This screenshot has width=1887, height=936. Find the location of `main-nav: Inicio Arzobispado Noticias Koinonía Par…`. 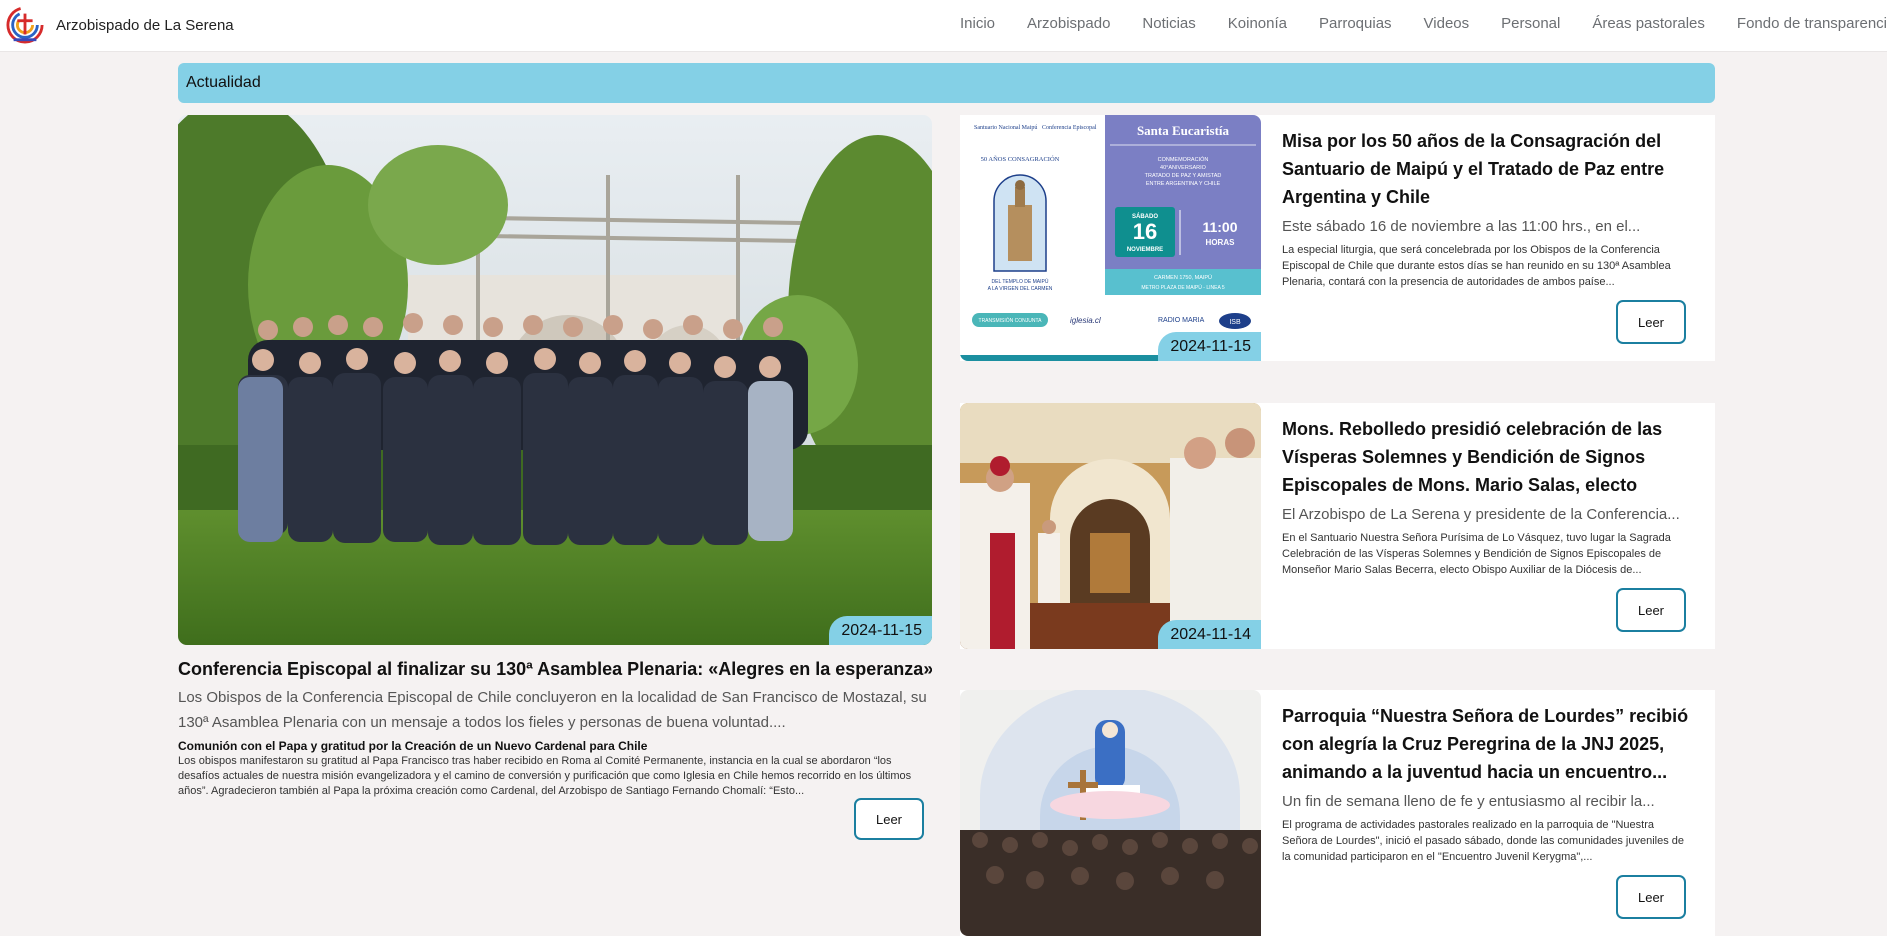

main-nav: Inicio Arzobispado Noticias Koinonía Par… is located at coordinates (1423, 23).